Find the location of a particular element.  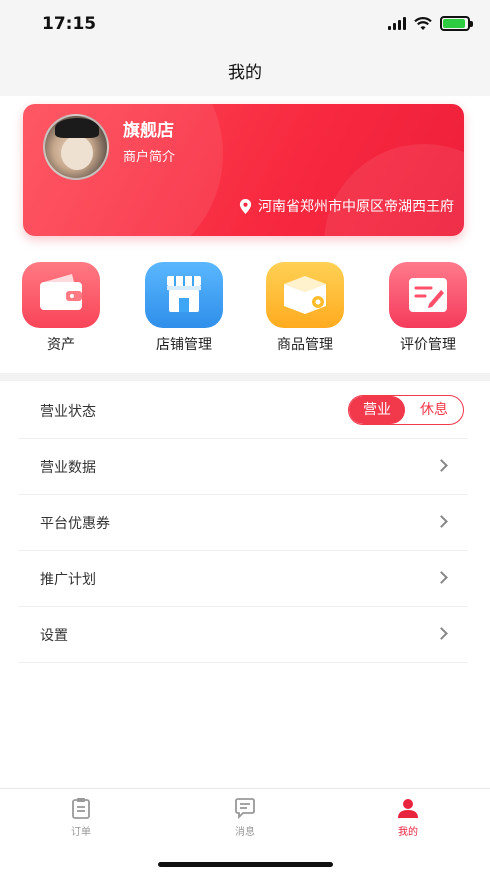

cellular-signal-icon is located at coordinates (397, 23).